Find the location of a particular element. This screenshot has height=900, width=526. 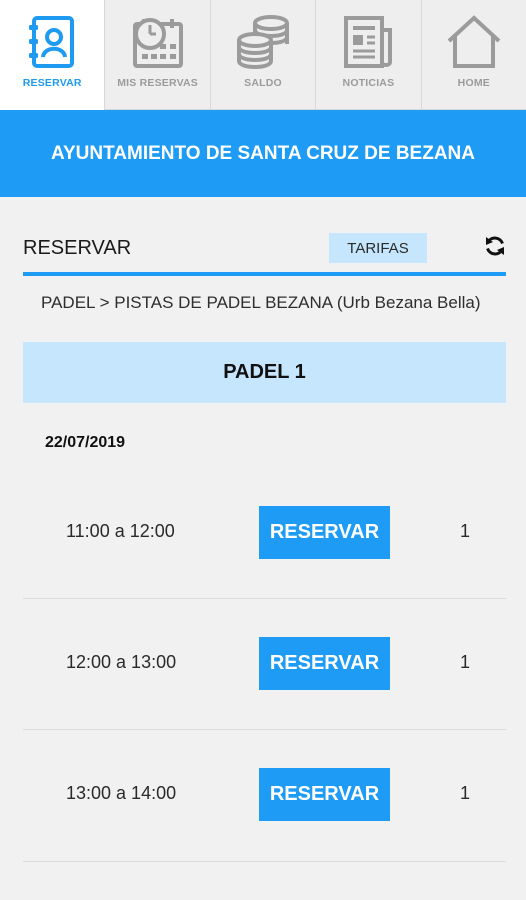

tab-noticias: NOTICIAS is located at coordinates (369, 55).